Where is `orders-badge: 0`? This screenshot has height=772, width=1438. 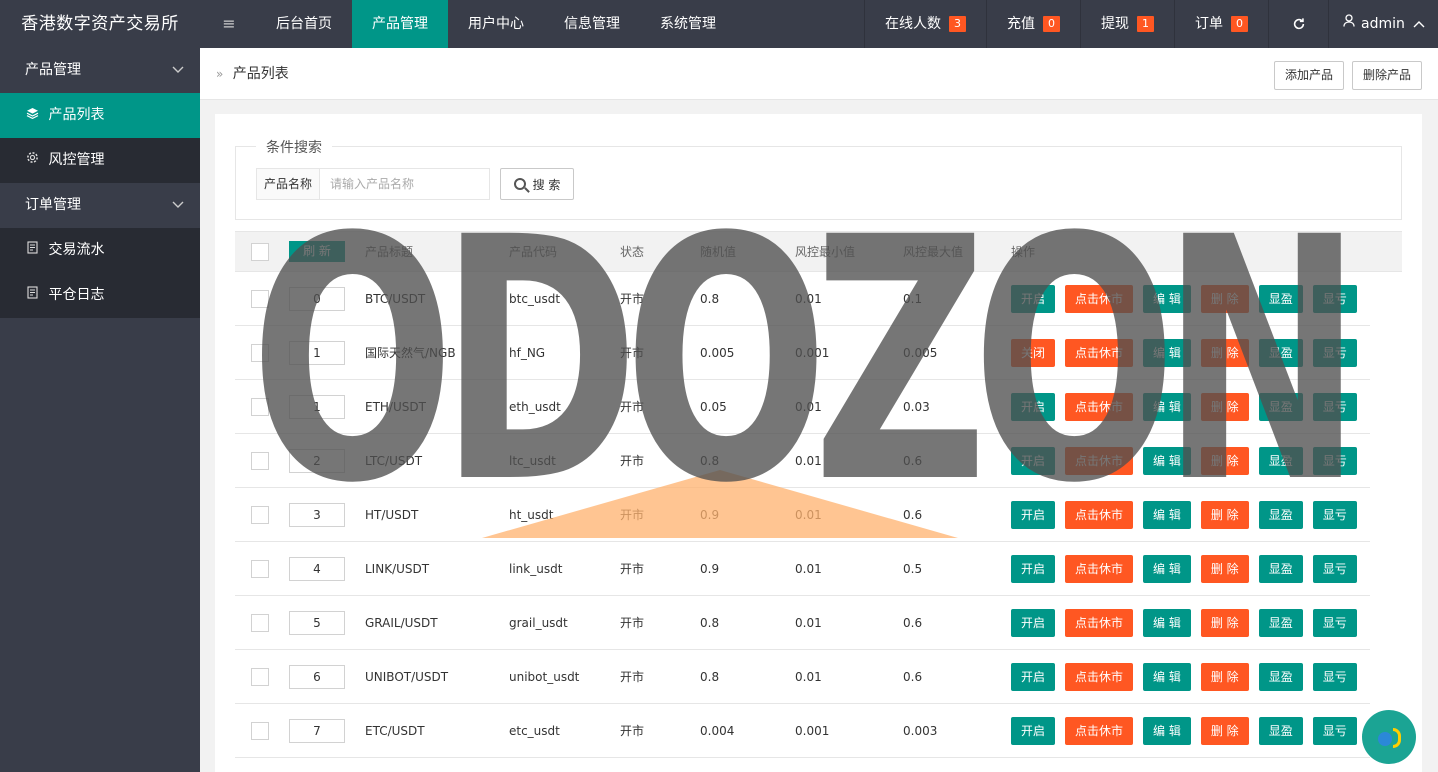
orders-badge: 0 is located at coordinates (1239, 24).